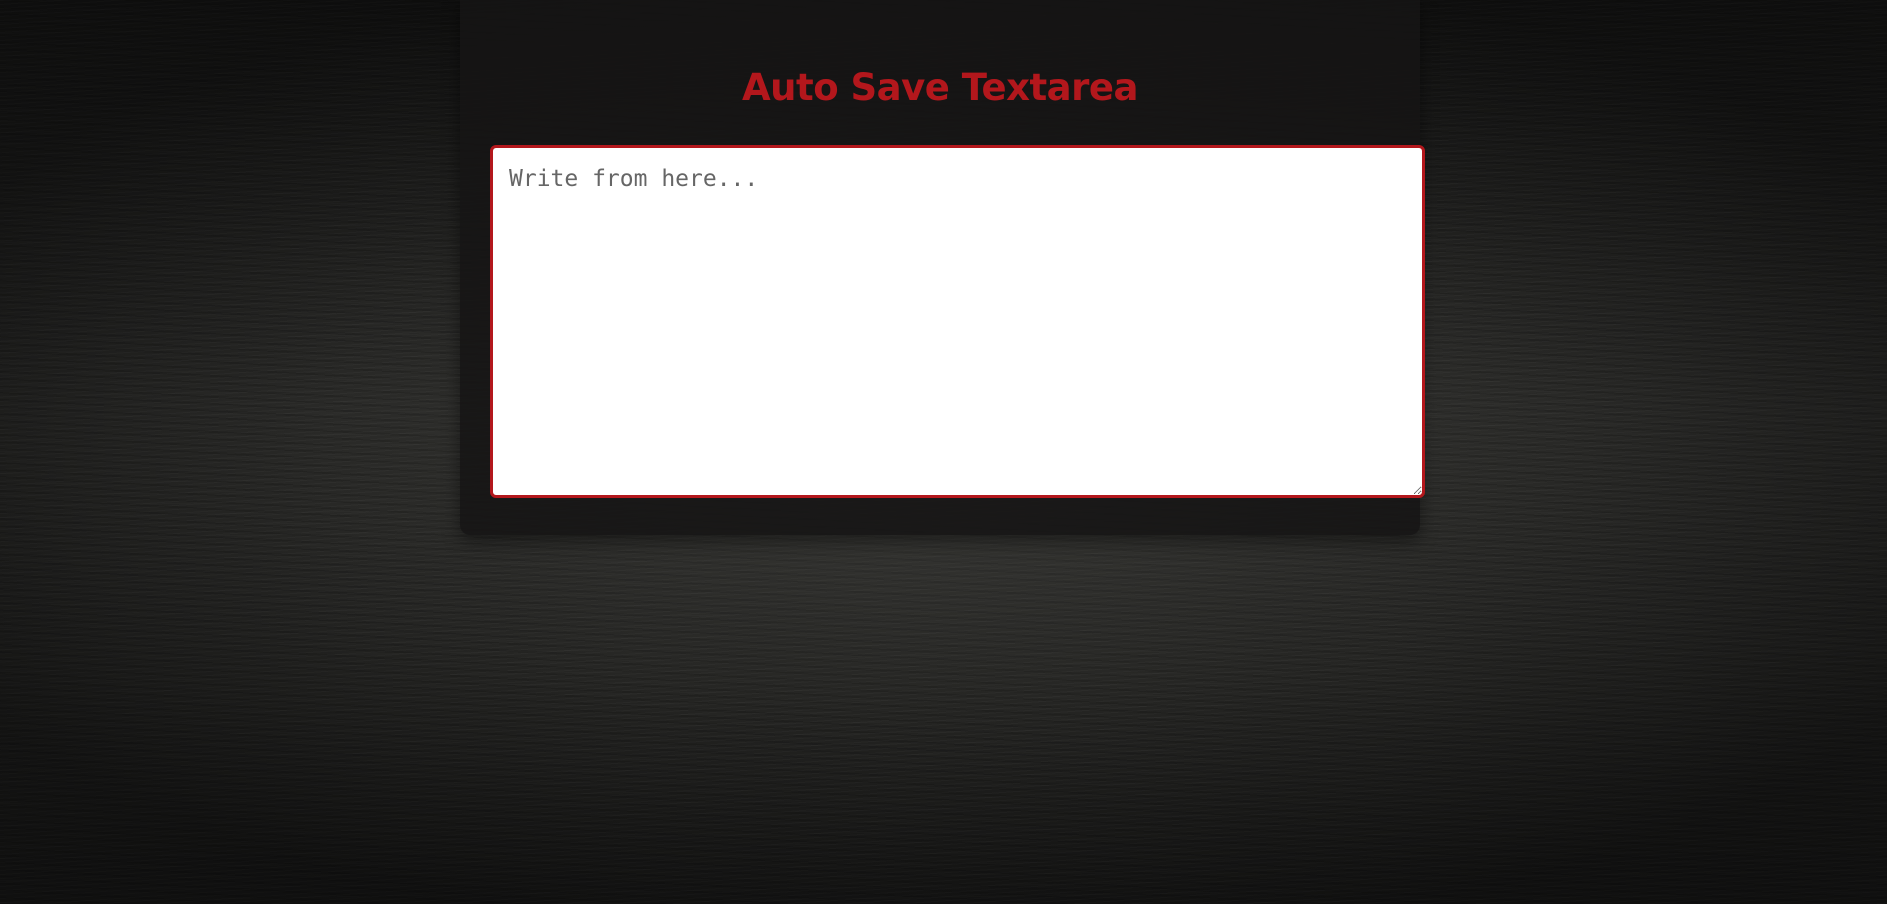  I want to click on page-title: Auto Save Textarea, so click(940, 87).